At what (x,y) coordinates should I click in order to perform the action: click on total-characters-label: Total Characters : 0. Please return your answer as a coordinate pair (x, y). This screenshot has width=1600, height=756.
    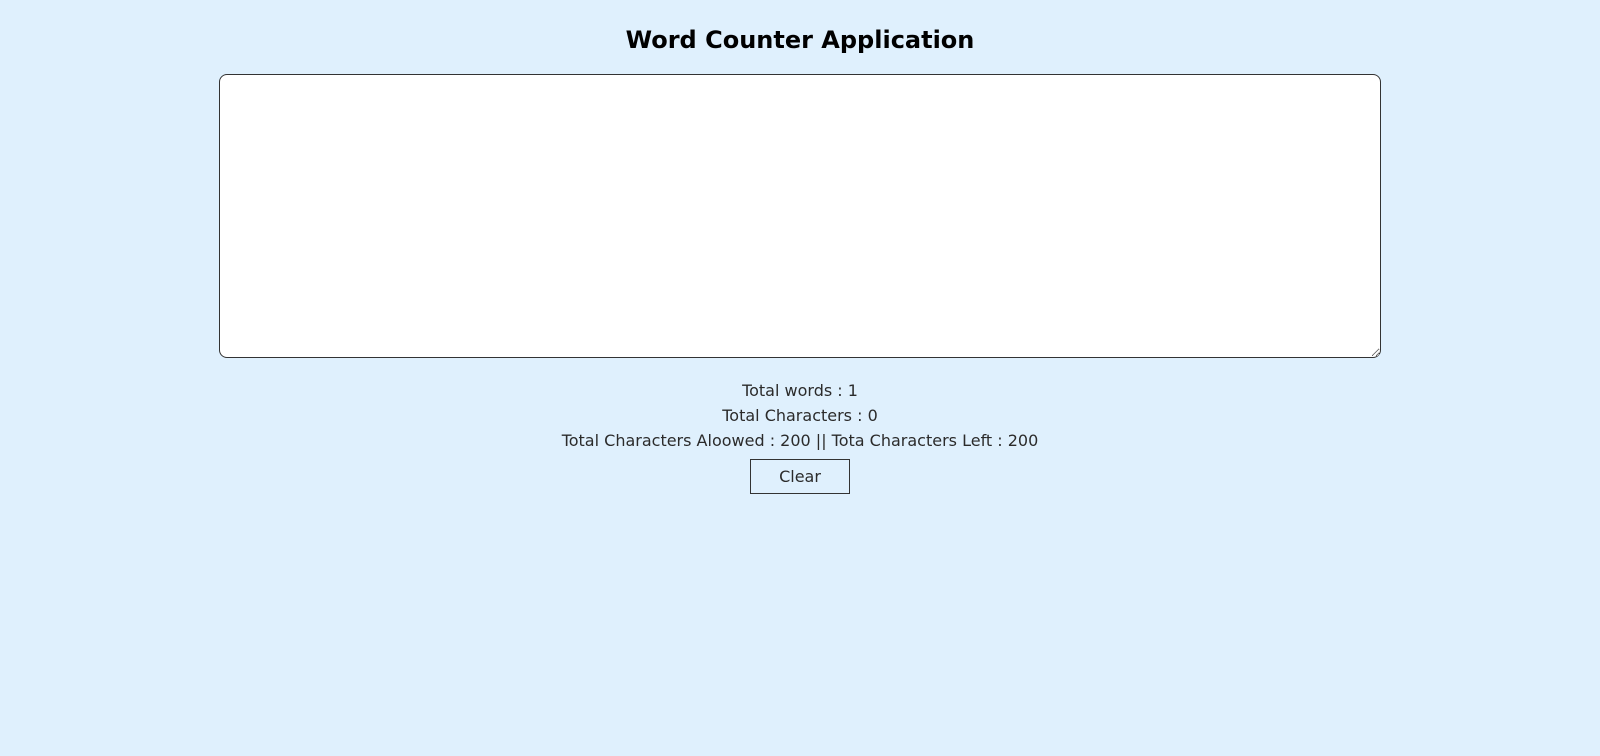
    Looking at the image, I should click on (800, 415).